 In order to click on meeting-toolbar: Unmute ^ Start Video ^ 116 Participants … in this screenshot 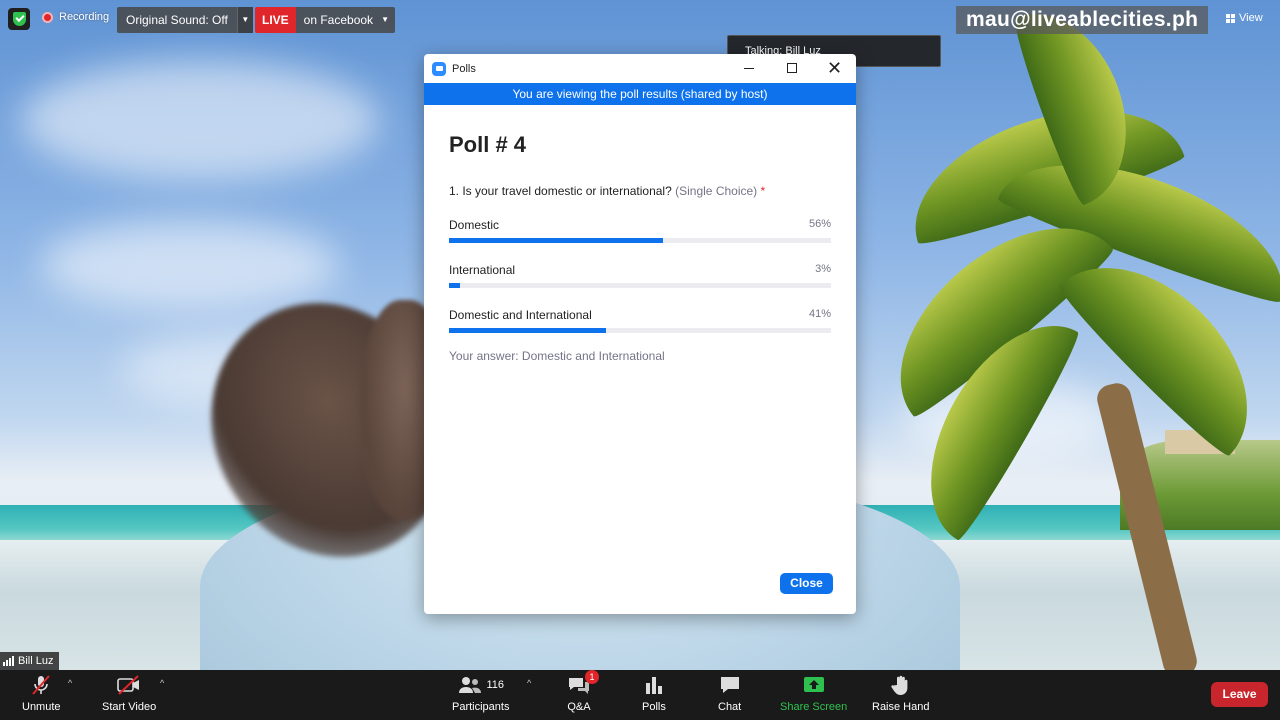, I will do `click(640, 695)`.